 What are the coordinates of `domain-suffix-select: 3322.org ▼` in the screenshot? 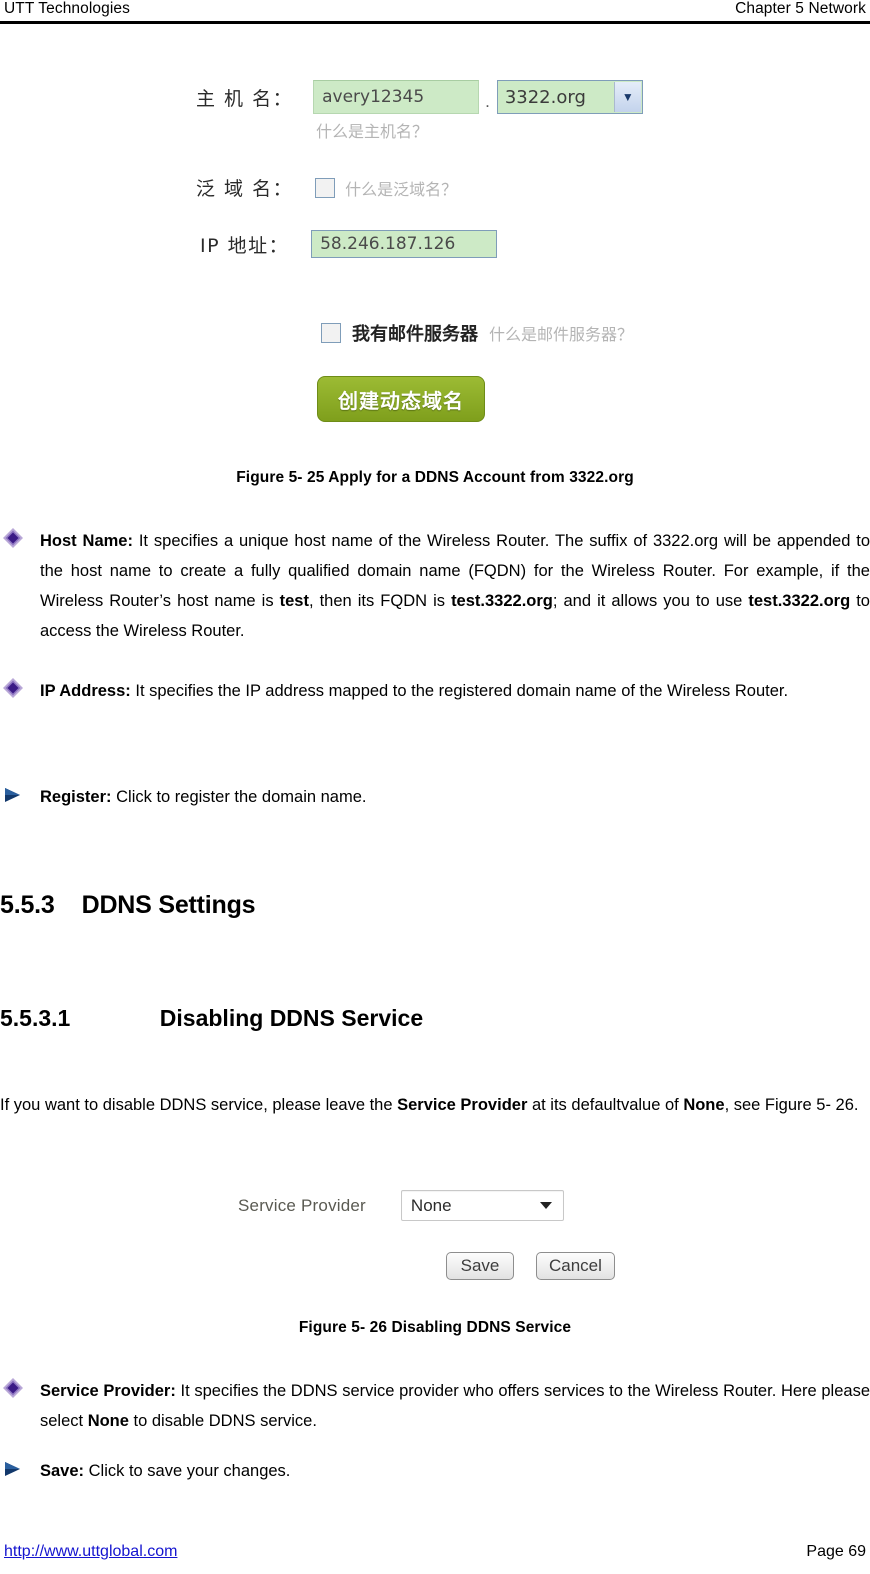 It's located at (569, 97).